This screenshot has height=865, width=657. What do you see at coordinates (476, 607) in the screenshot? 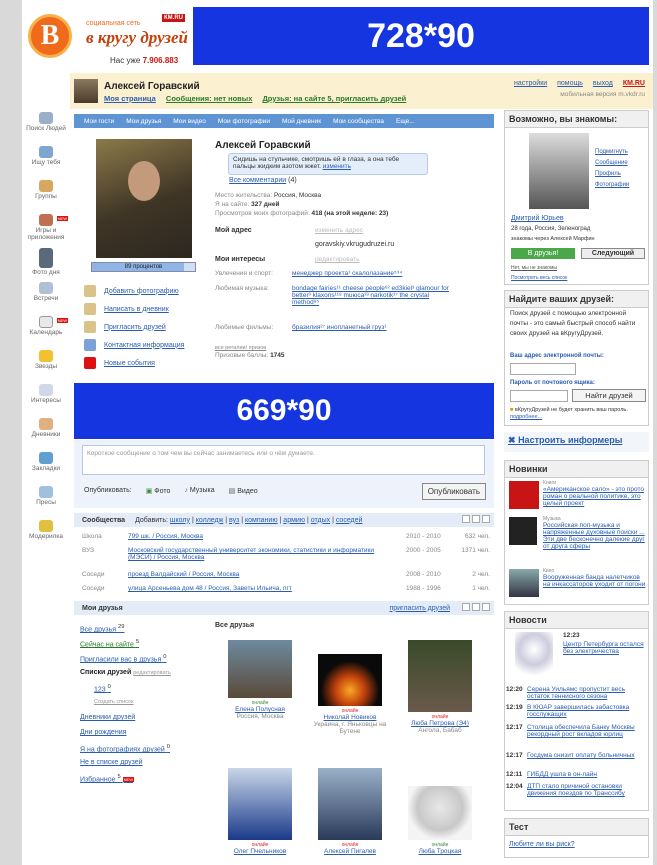
I see `move-up-icon` at bounding box center [476, 607].